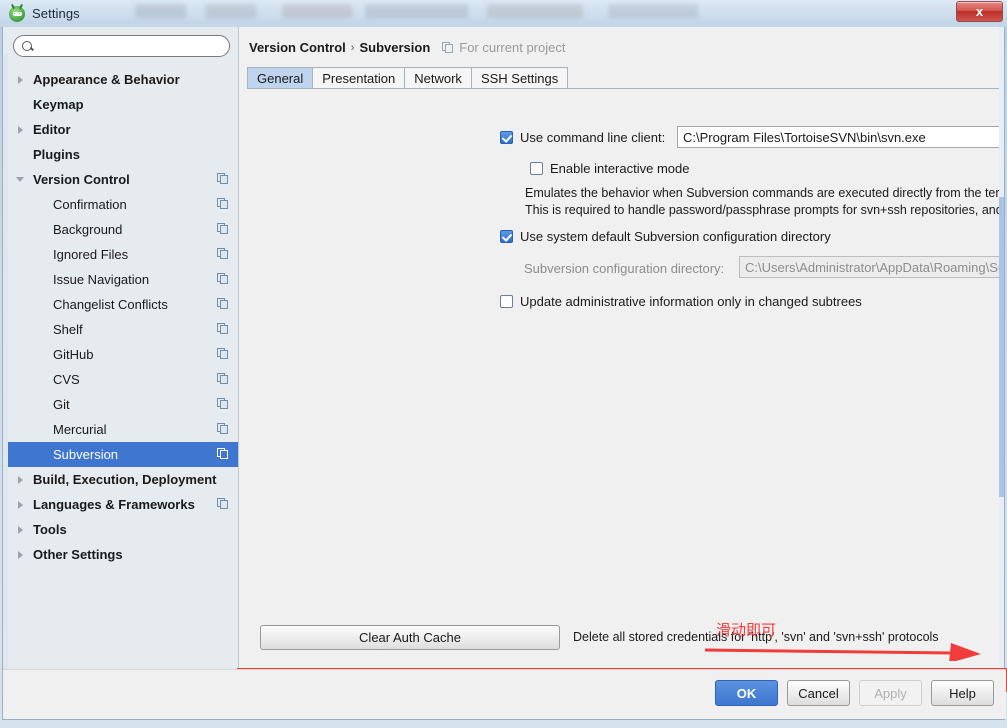  Describe the element at coordinates (519, 77) in the screenshot. I see `tab-ssh-settings: SSH Settings` at that location.